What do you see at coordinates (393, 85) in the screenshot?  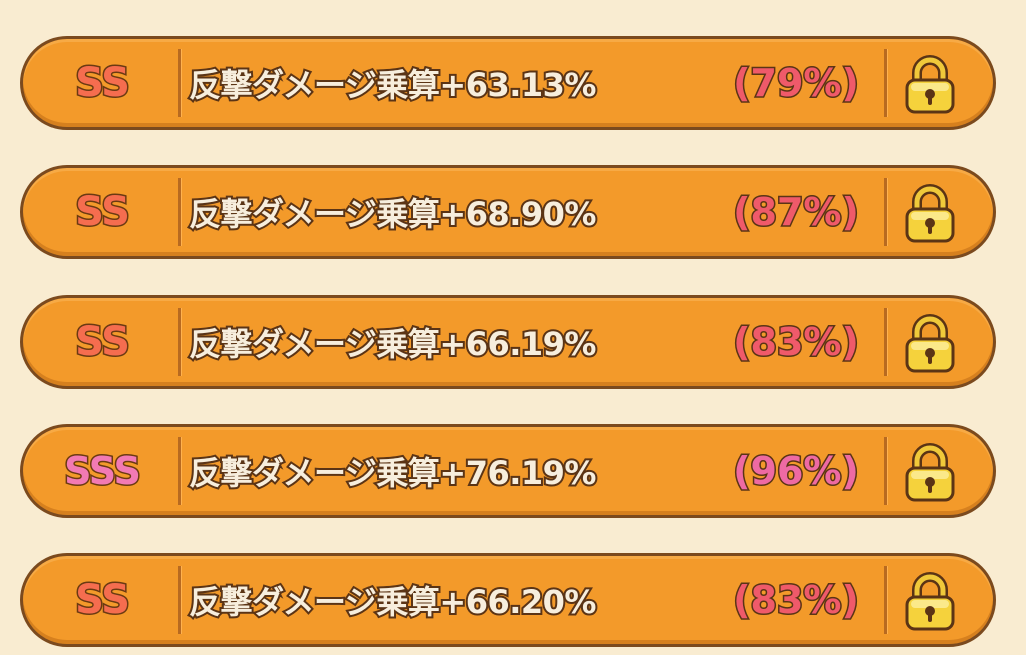 I see `effect-text: 反撃ダメージ乗算+63.13%` at bounding box center [393, 85].